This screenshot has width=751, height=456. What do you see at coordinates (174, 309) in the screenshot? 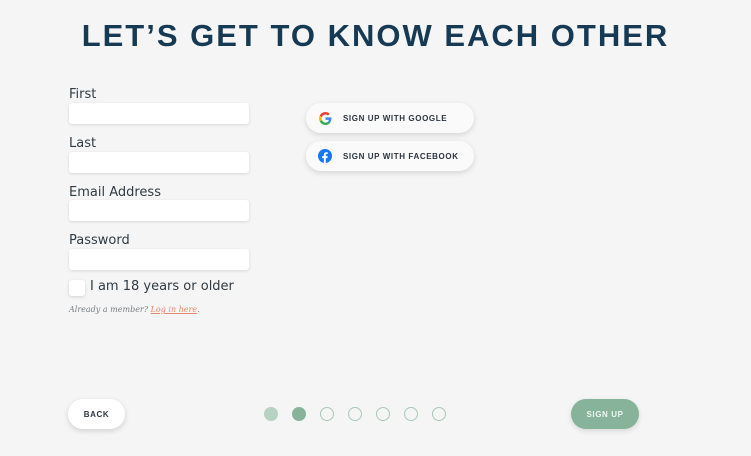
I see `login-link: Log in here` at bounding box center [174, 309].